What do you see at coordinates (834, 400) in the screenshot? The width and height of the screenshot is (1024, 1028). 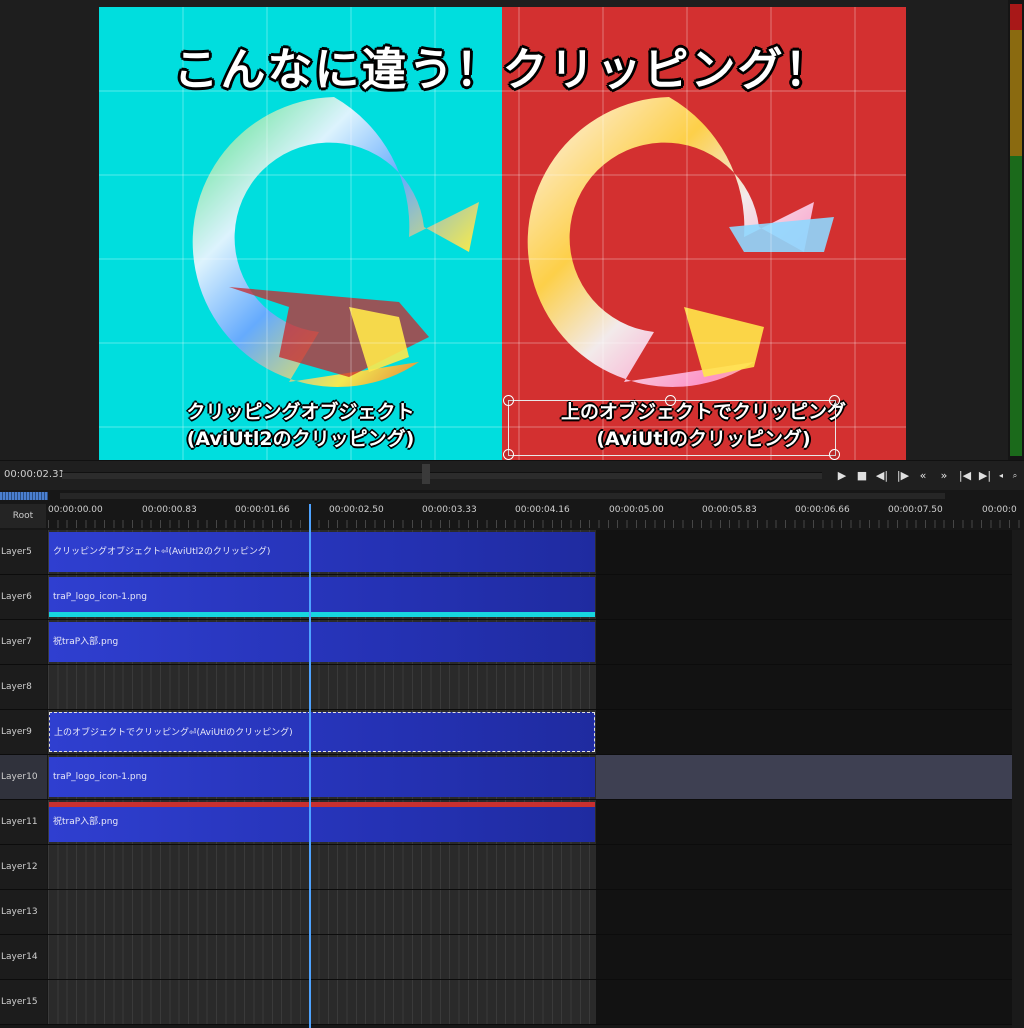 I see `resize-handle-top-right` at bounding box center [834, 400].